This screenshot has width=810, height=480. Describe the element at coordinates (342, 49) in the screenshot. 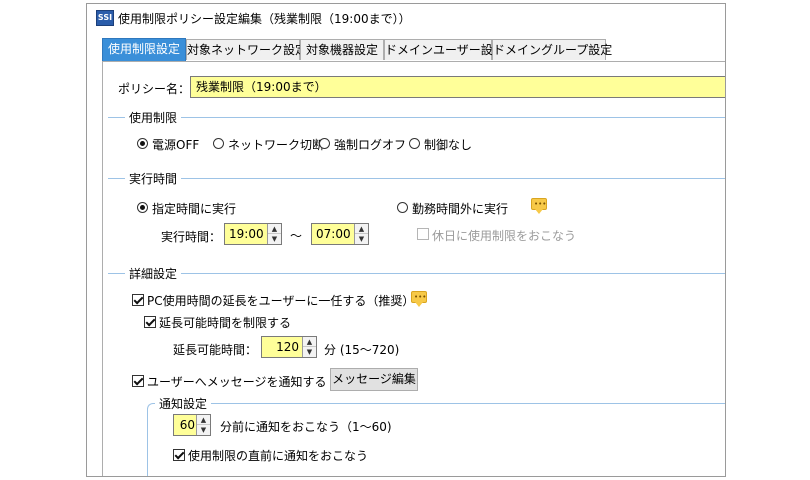

I see `tab-target-device: 対象機器設定` at that location.